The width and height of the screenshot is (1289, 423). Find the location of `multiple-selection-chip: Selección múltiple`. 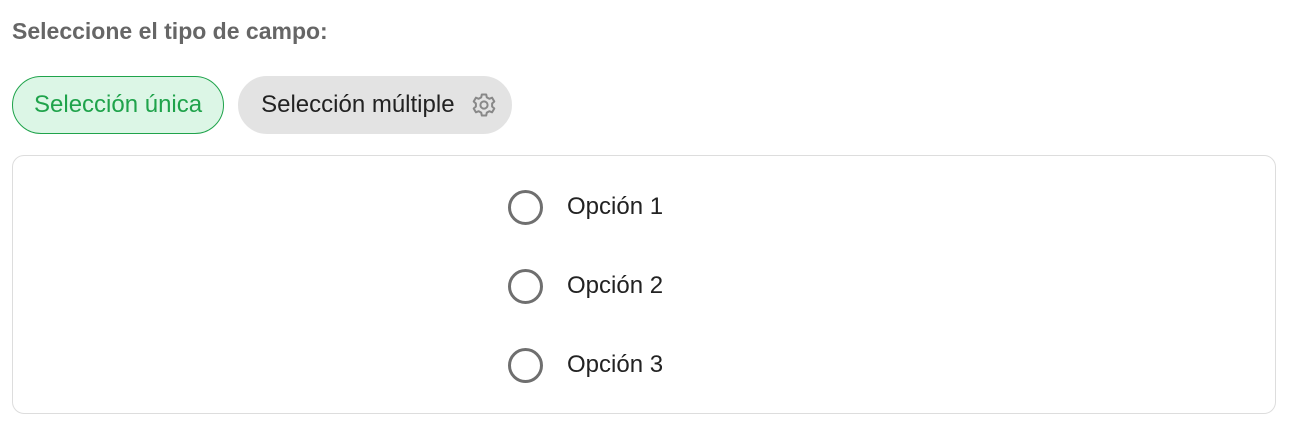

multiple-selection-chip: Selección múltiple is located at coordinates (375, 105).